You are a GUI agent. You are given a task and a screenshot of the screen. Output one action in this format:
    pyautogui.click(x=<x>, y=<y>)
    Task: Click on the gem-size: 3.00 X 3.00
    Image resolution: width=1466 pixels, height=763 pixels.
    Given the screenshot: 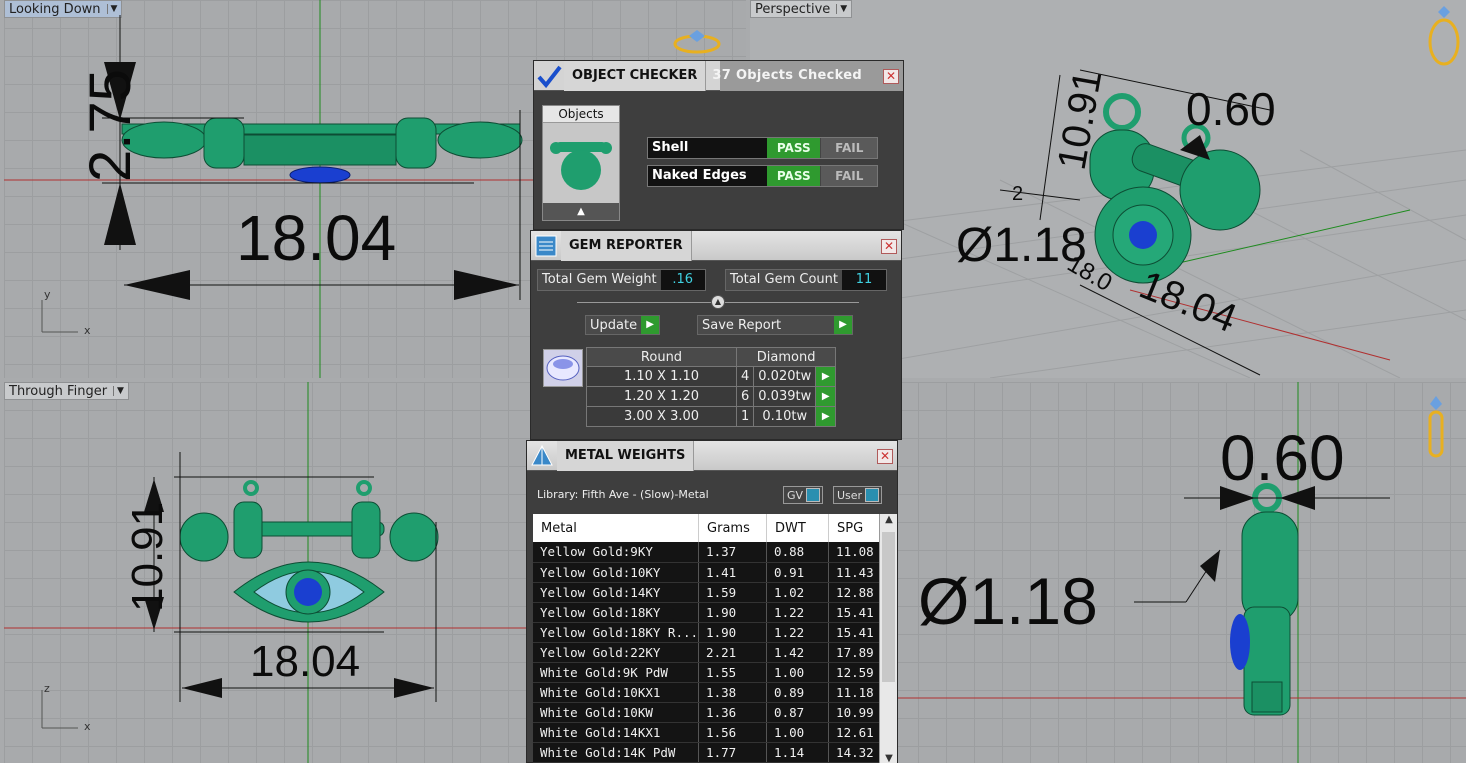 What is the action you would take?
    pyautogui.click(x=661, y=416)
    